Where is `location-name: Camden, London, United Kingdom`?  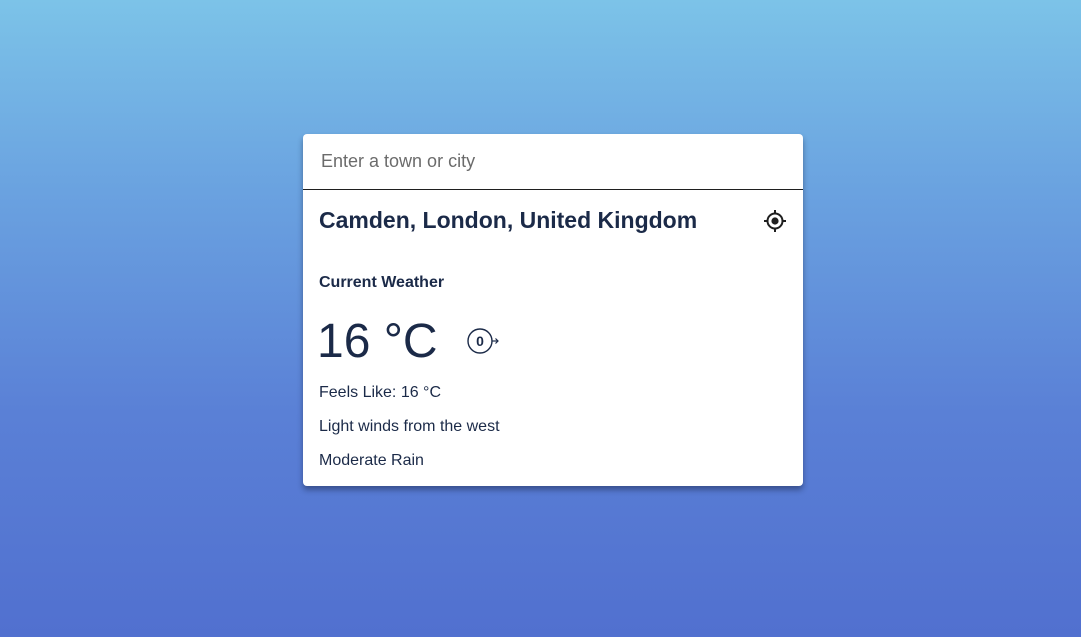
location-name: Camden, London, United Kingdom is located at coordinates (508, 220).